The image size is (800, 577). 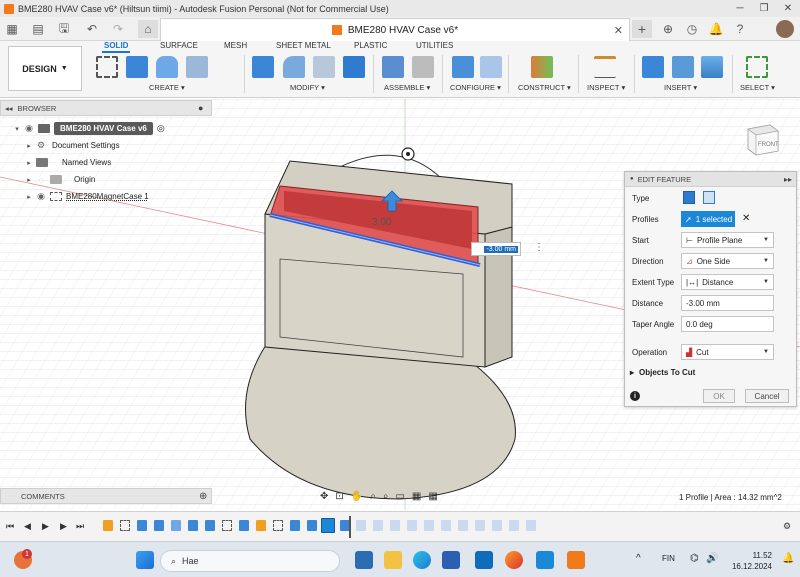 I want to click on new-component-icon, so click(x=393, y=67).